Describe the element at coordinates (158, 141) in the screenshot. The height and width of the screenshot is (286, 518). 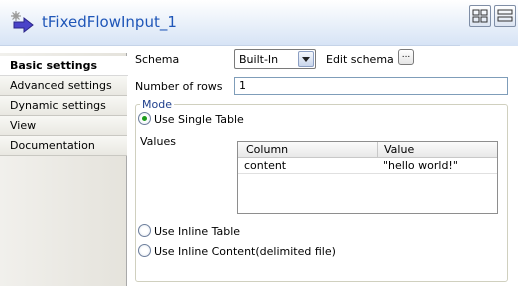
I see `values-label: Values` at that location.